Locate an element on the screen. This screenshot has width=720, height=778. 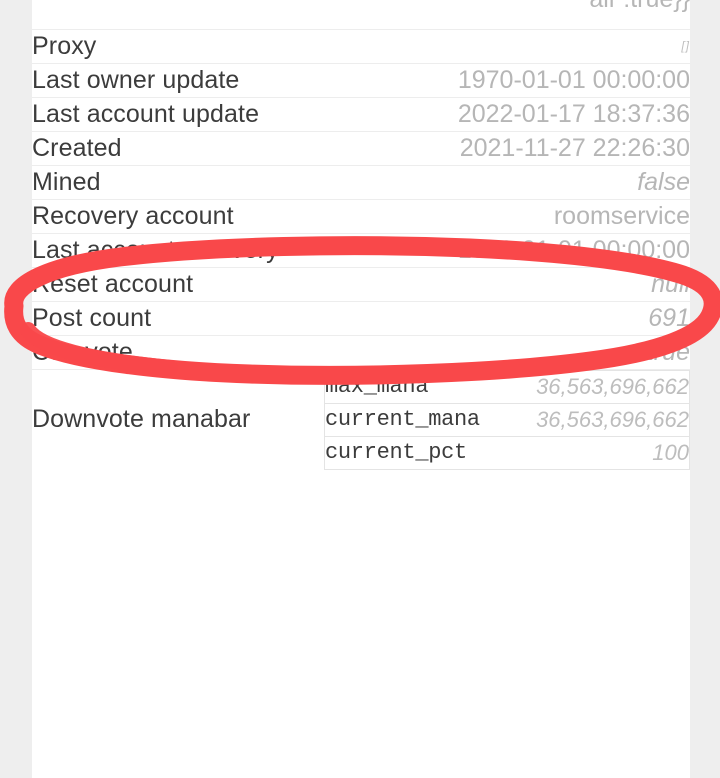
manabar-value-max-mana: 36,563,696,662 is located at coordinates (595, 387).